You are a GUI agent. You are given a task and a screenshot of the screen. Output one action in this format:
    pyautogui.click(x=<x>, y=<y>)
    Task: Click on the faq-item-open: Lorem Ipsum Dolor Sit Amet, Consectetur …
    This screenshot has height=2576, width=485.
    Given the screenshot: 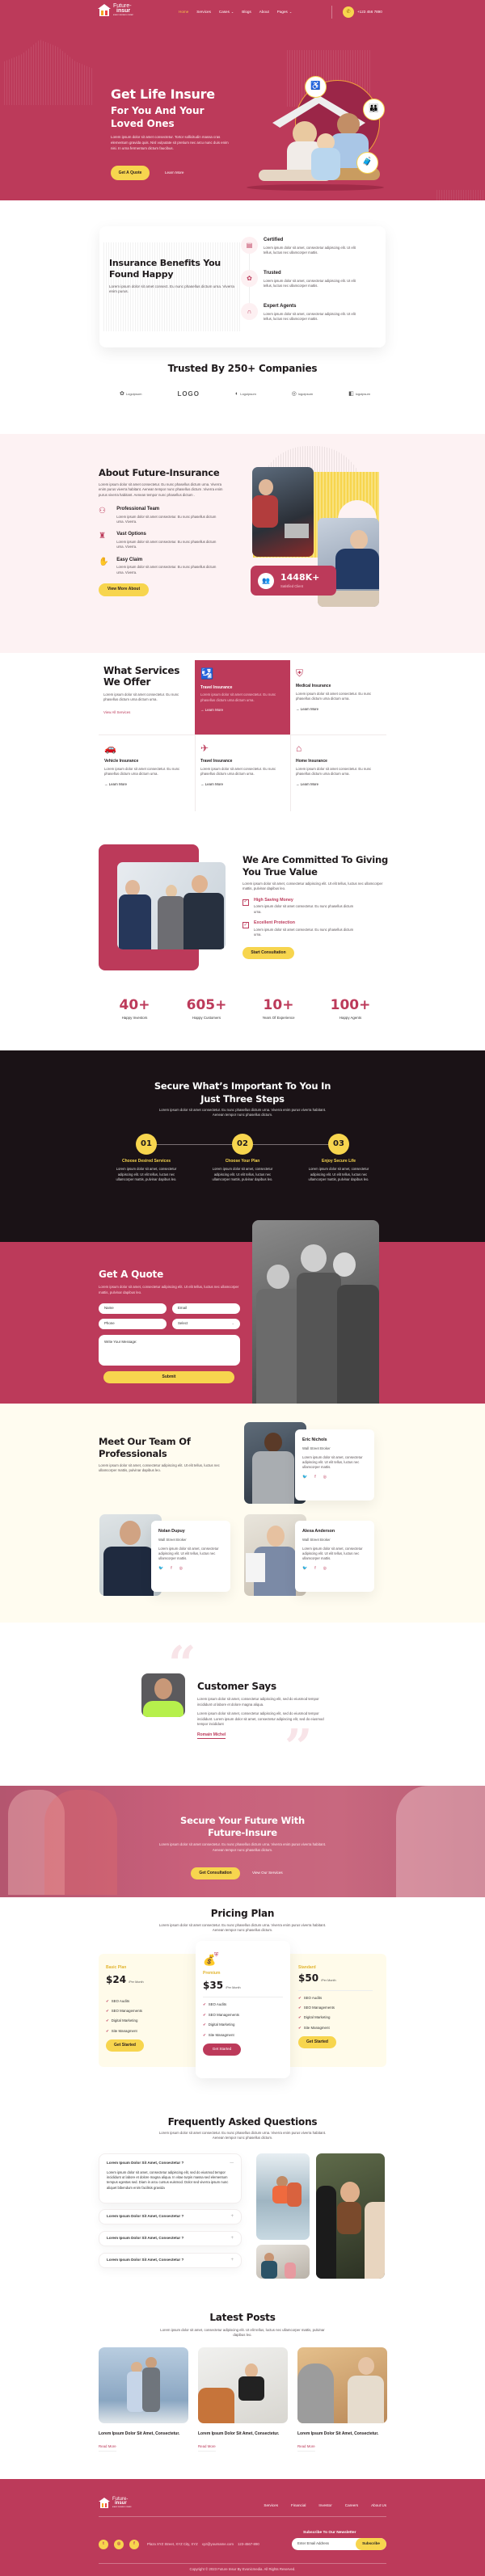 What is the action you would take?
    pyautogui.click(x=170, y=2178)
    